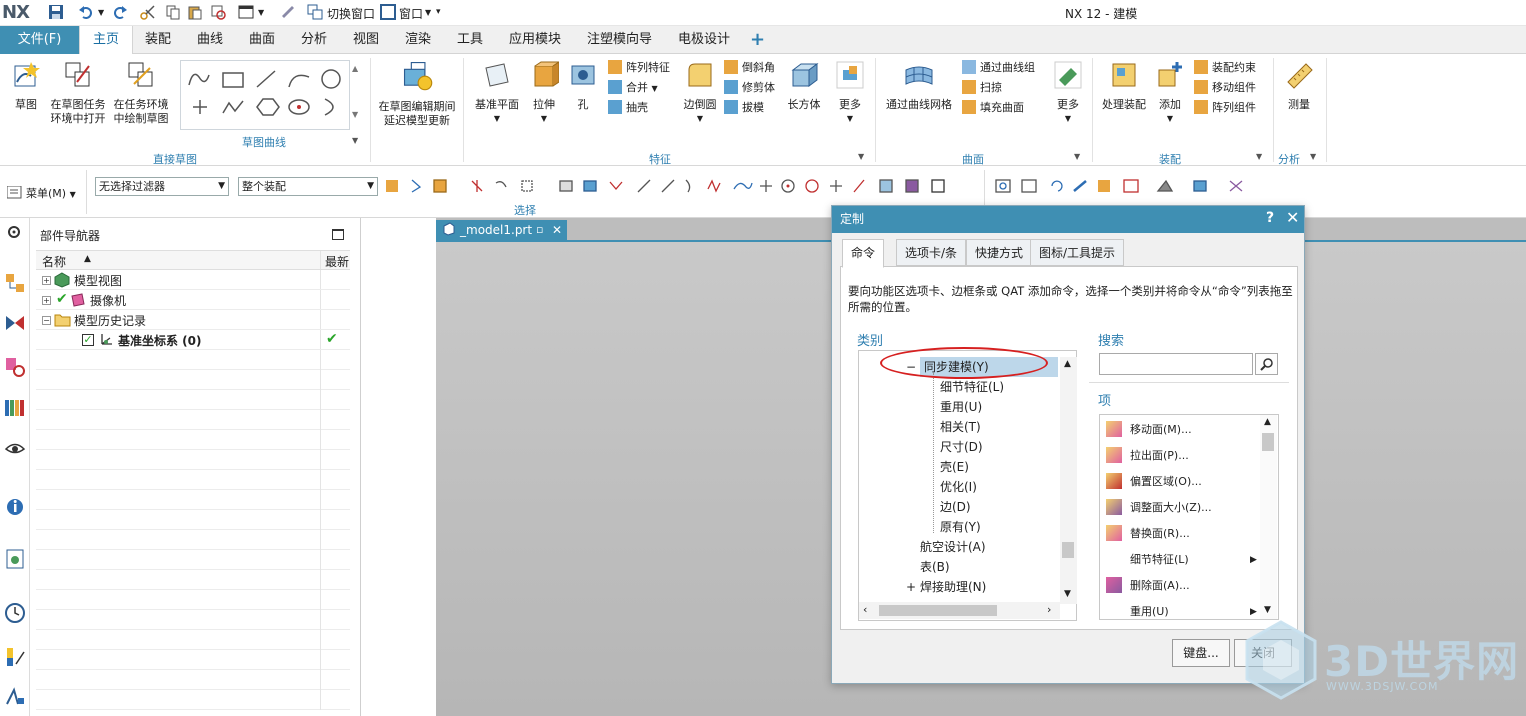 This screenshot has height=716, width=1526. Describe the element at coordinates (148, 12) in the screenshot. I see `cut-icon` at that location.